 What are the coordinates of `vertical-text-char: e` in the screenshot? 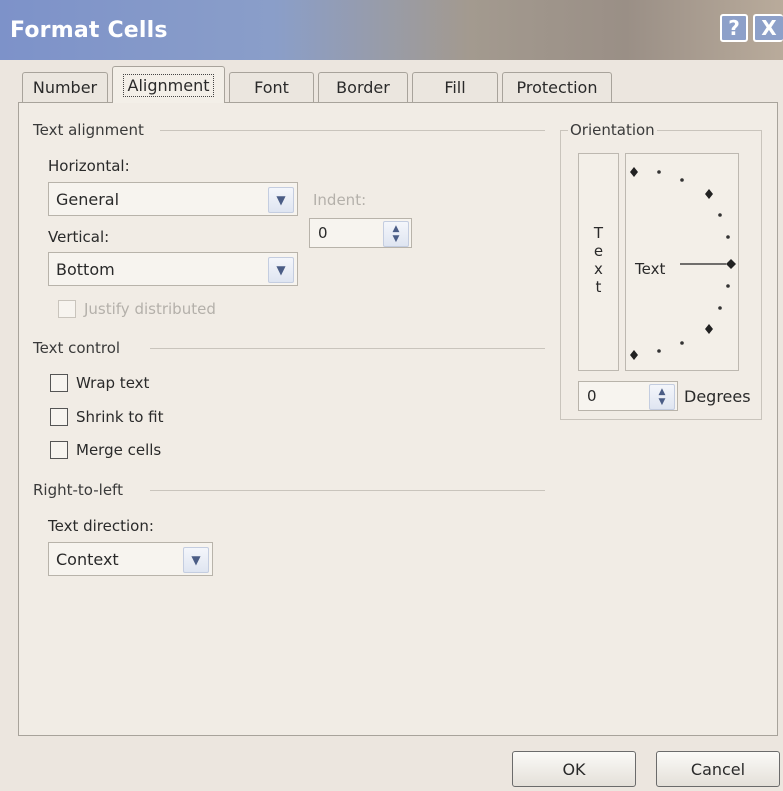 It's located at (598, 251).